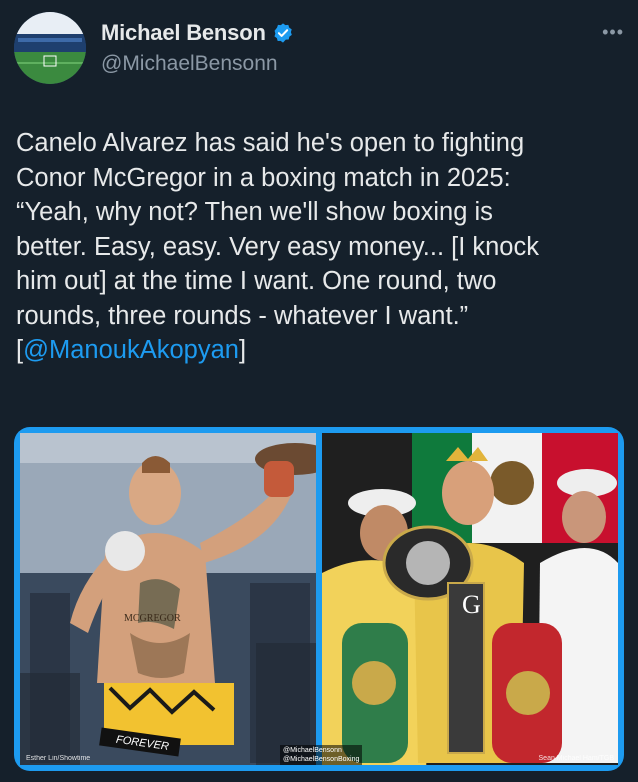  I want to click on author-name-row: Michael Benson, so click(197, 33).